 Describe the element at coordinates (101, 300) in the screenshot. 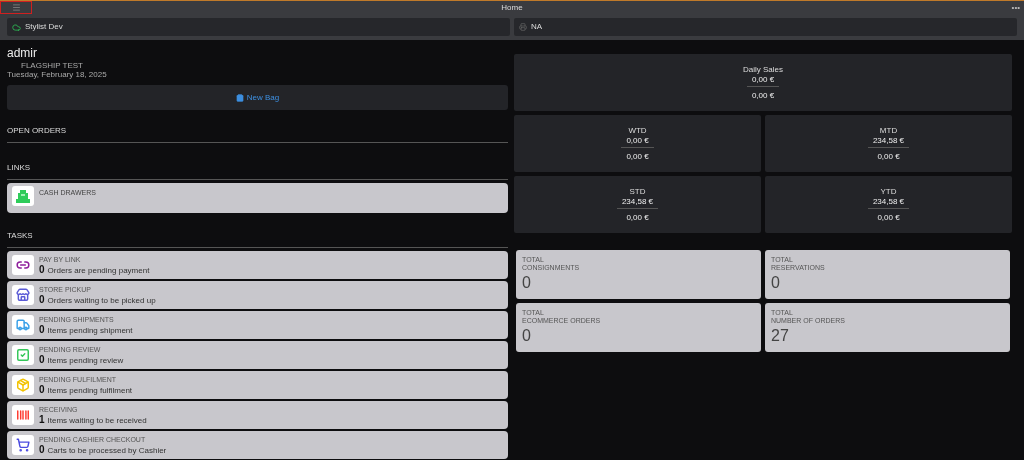

I see `task-text: Orders waiting to be picked up` at that location.